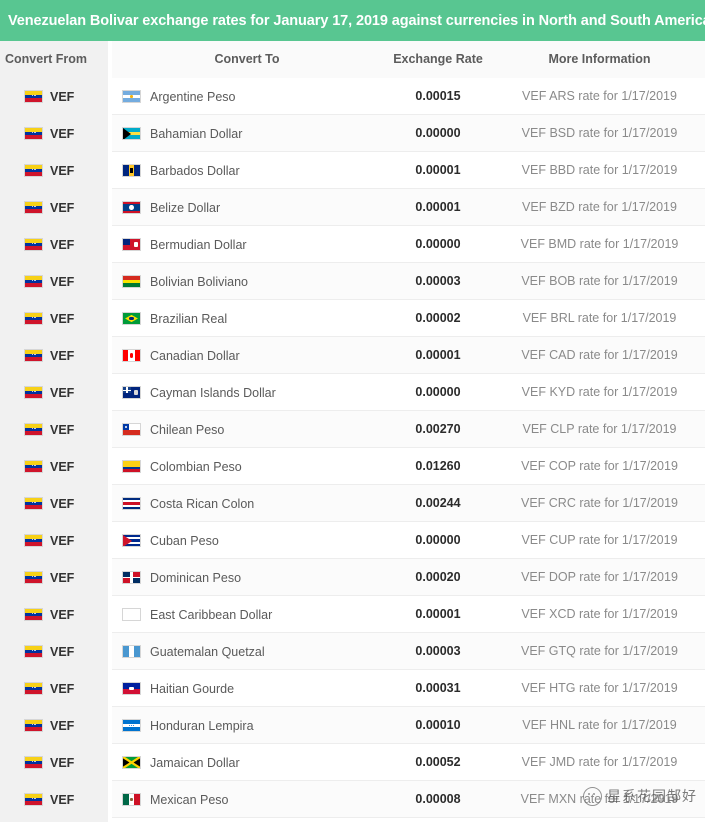 Image resolution: width=705 pixels, height=822 pixels. What do you see at coordinates (599, 207) in the screenshot?
I see `cell-more-information: VEF BZD rate for 1/17/2019` at bounding box center [599, 207].